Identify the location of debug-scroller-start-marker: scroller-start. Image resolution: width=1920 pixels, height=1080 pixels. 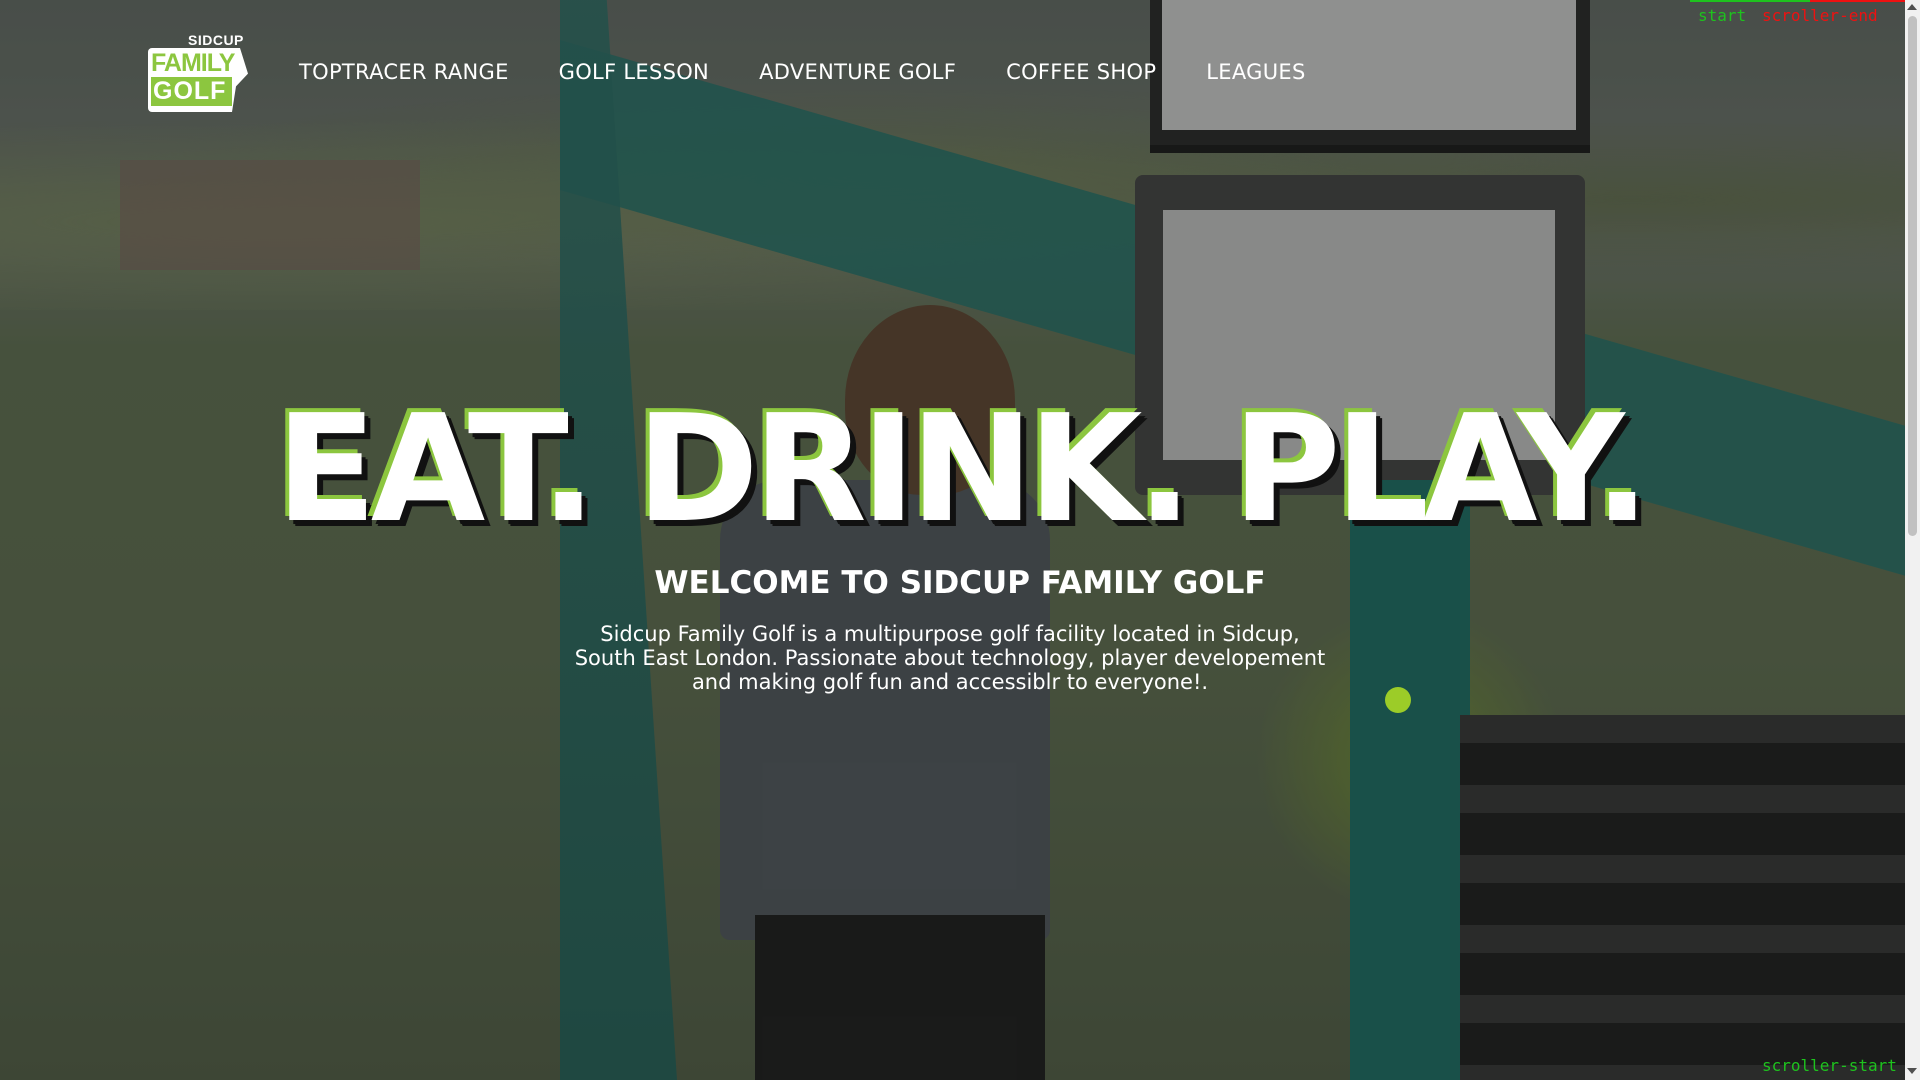
(1829, 1065).